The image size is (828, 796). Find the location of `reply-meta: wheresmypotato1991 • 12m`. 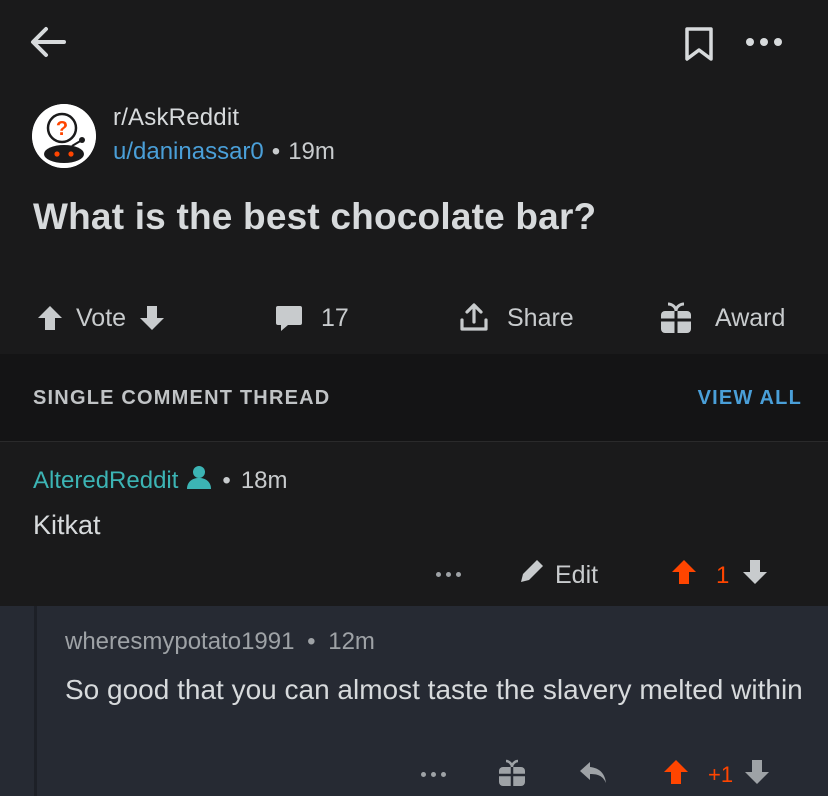

reply-meta: wheresmypotato1991 • 12m is located at coordinates (220, 642).